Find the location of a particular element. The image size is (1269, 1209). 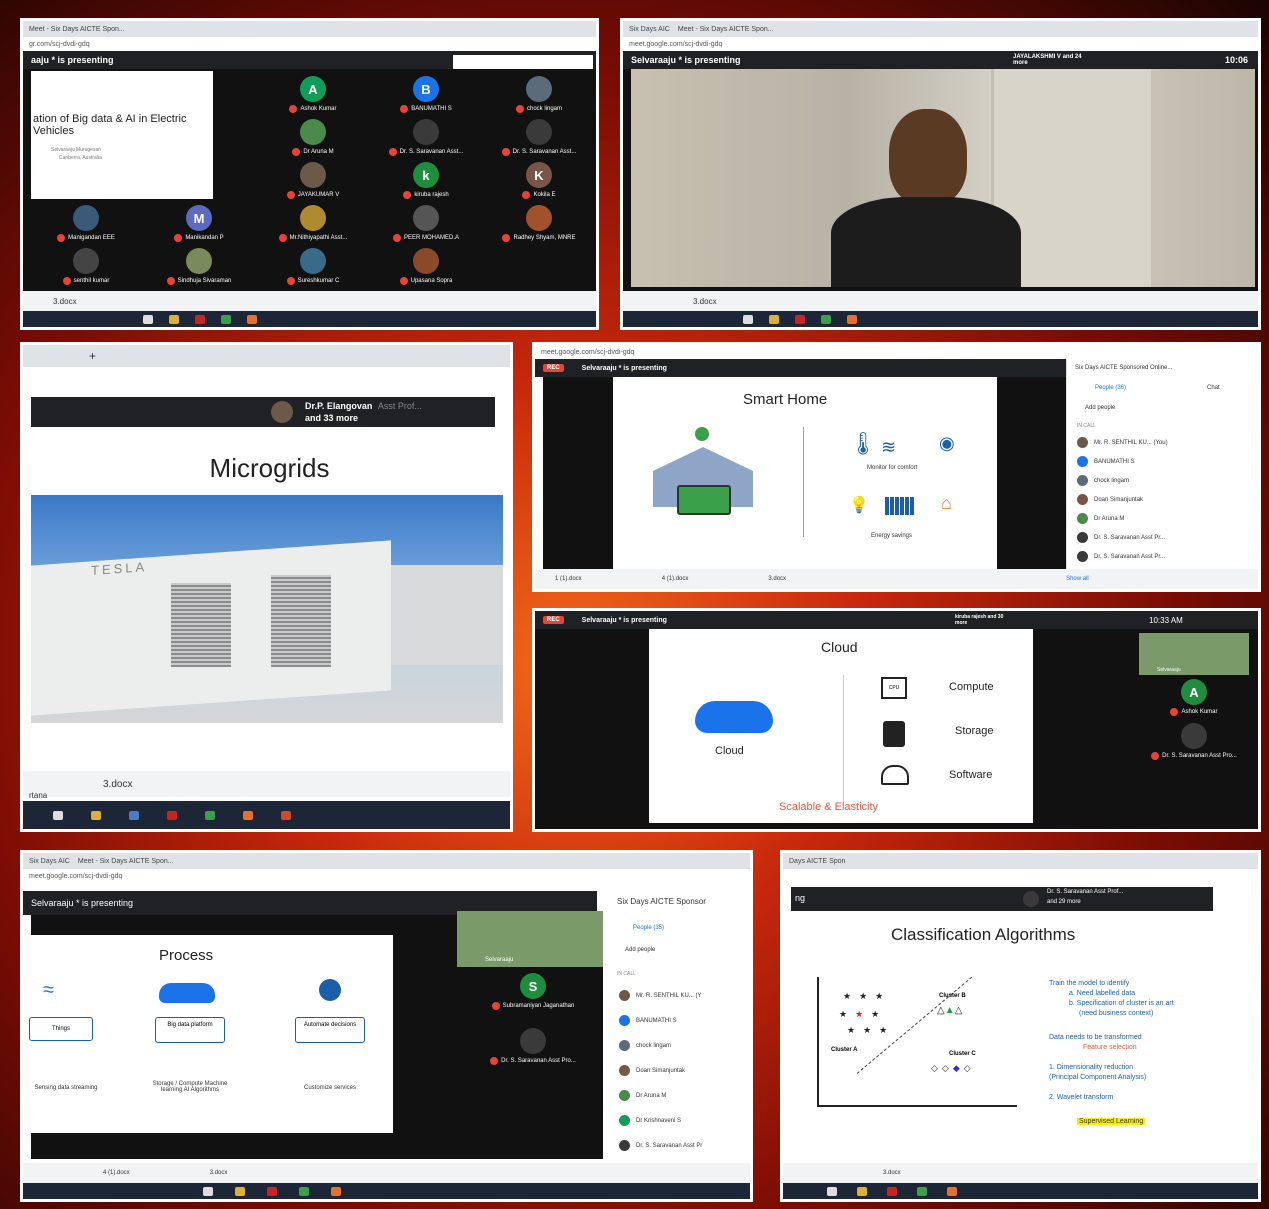

triangle-markers: △▲△ is located at coordinates (950, 1010).